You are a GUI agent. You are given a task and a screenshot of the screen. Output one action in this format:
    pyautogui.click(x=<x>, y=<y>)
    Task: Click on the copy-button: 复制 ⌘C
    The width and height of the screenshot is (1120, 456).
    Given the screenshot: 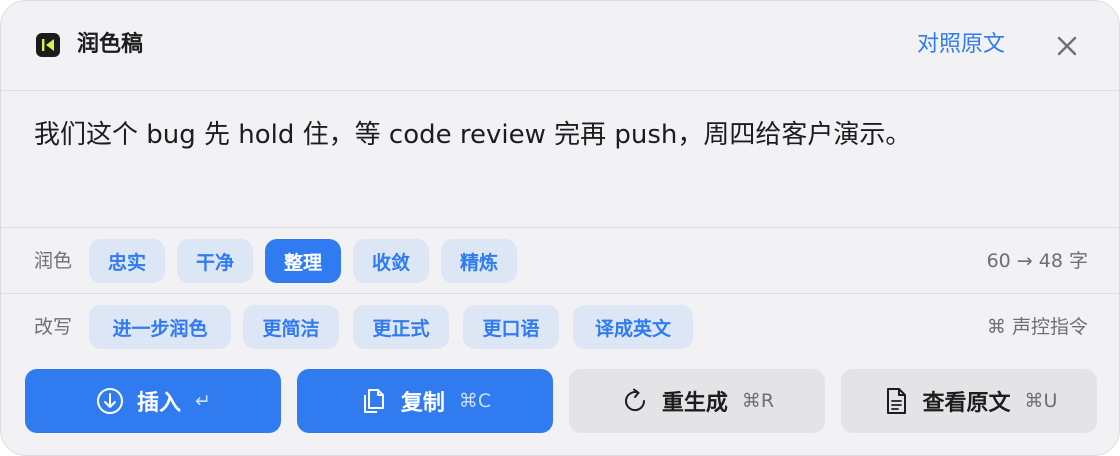 What is the action you would take?
    pyautogui.click(x=425, y=401)
    